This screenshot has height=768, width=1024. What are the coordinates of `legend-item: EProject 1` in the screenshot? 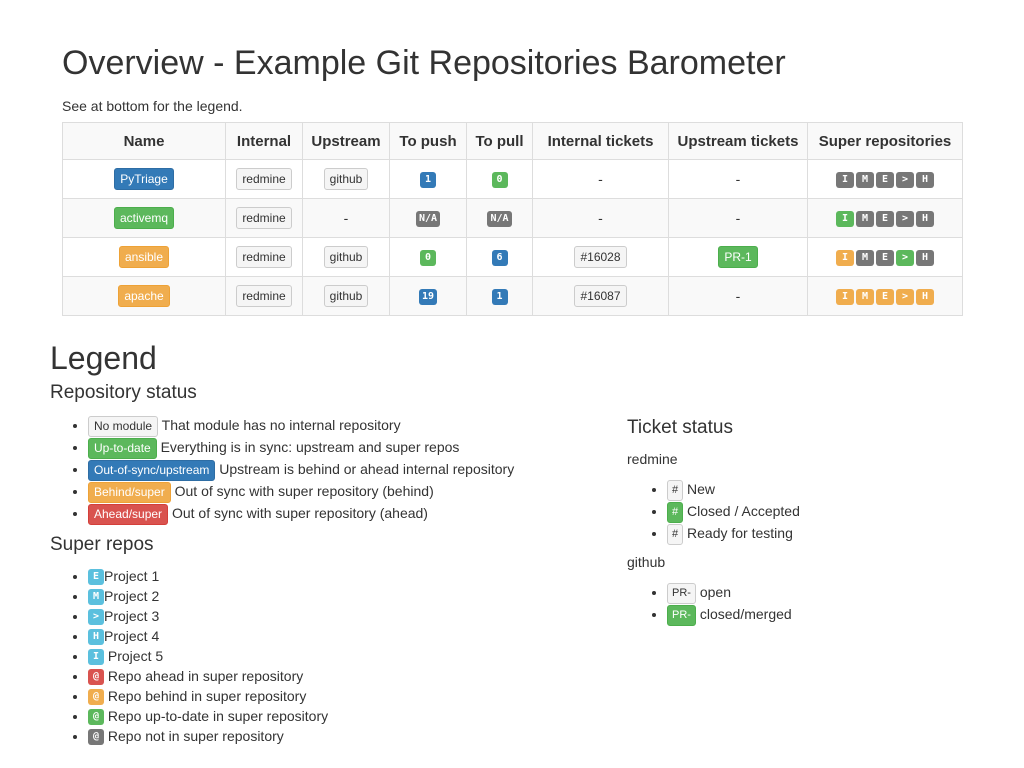 It's located at (349, 576).